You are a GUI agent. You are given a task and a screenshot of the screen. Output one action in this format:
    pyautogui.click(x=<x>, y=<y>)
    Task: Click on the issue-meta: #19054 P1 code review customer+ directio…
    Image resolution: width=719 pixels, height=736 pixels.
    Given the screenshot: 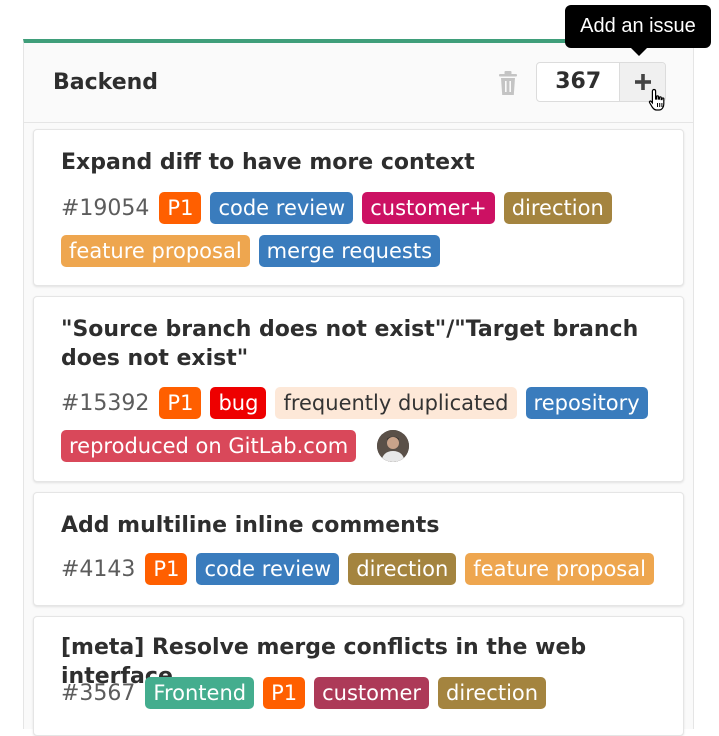 What is the action you would take?
    pyautogui.click(x=341, y=208)
    